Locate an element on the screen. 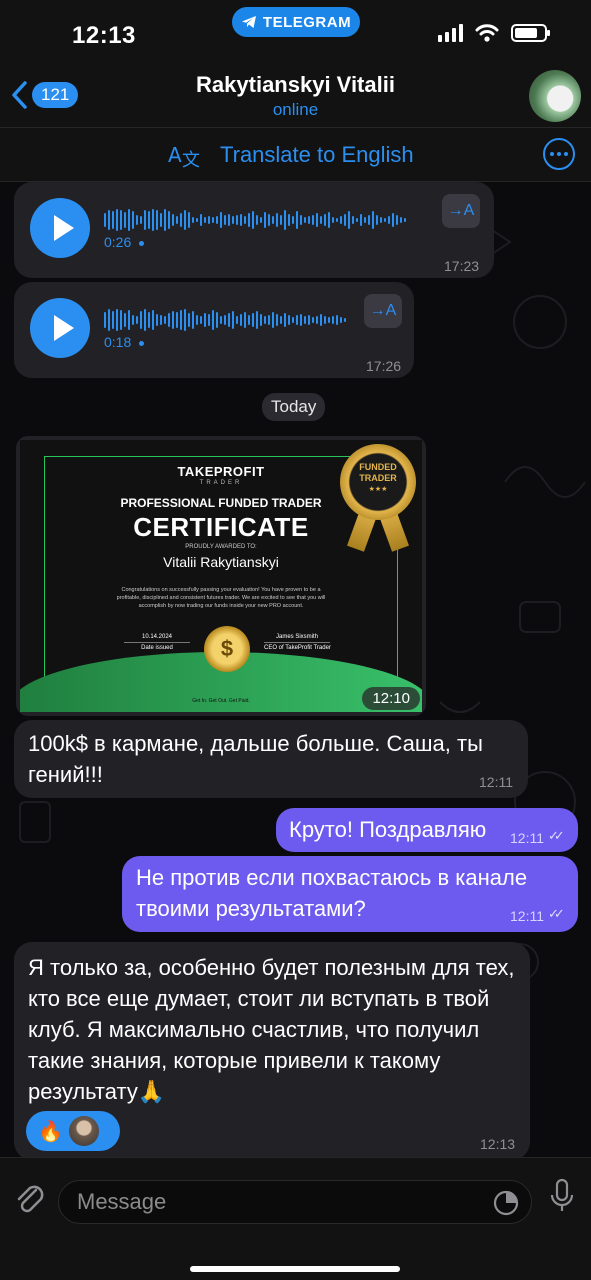 The width and height of the screenshot is (591, 1280). reactor-avatar is located at coordinates (83, 1131).